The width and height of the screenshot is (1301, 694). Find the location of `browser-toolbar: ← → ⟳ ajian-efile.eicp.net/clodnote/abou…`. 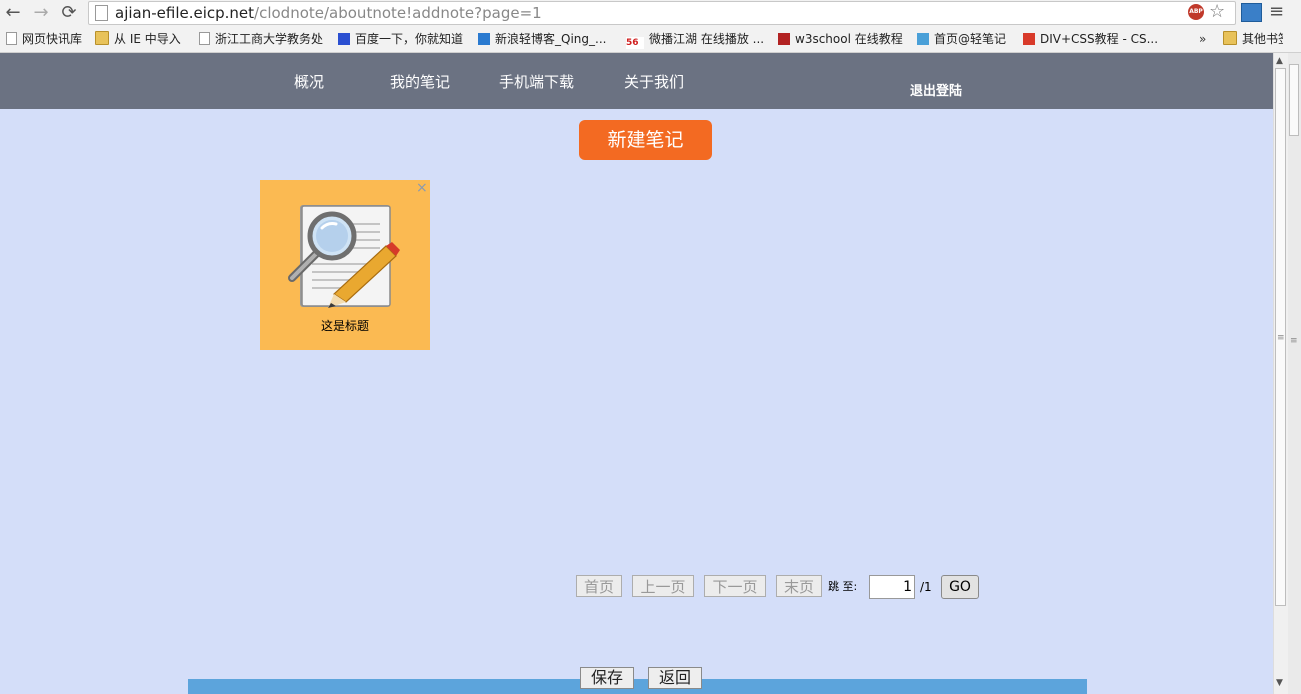

browser-toolbar: ← → ⟳ ajian-efile.eicp.net/clodnote/abou… is located at coordinates (650, 13).